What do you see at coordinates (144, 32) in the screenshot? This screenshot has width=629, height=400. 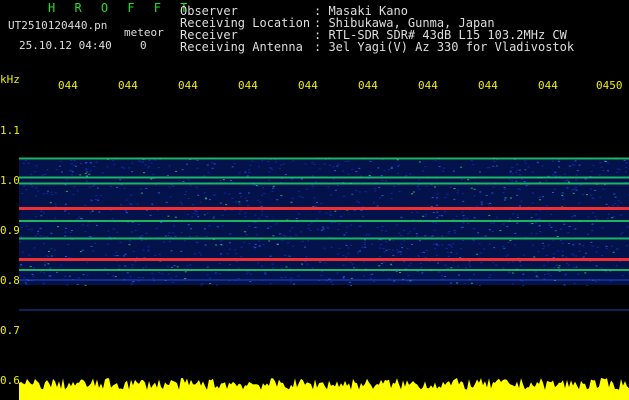 I see `detection-tag: meteor` at bounding box center [144, 32].